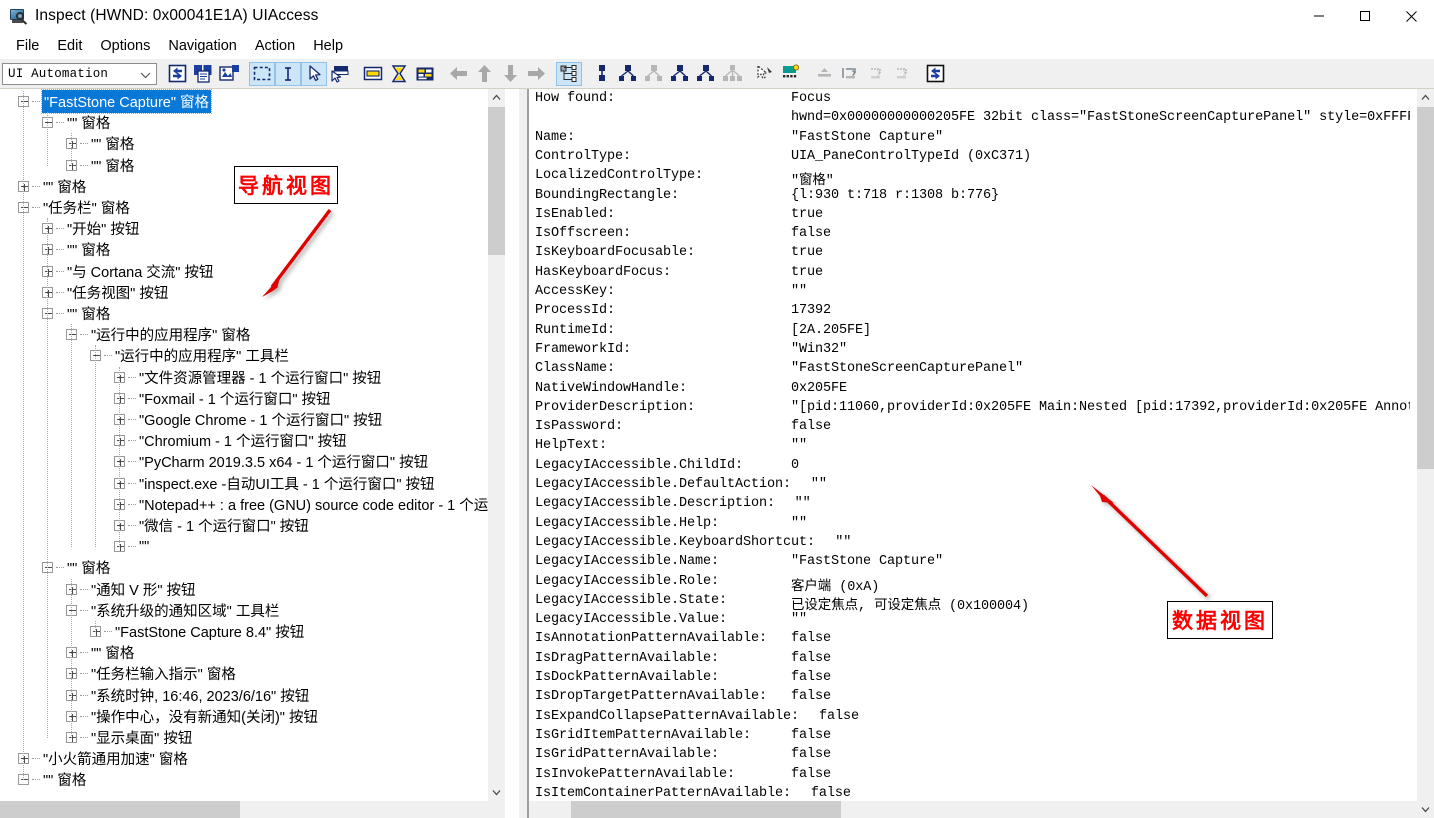 This screenshot has height=818, width=1434. I want to click on tree-item: "通知 V 形" 按钮, so click(131, 589).